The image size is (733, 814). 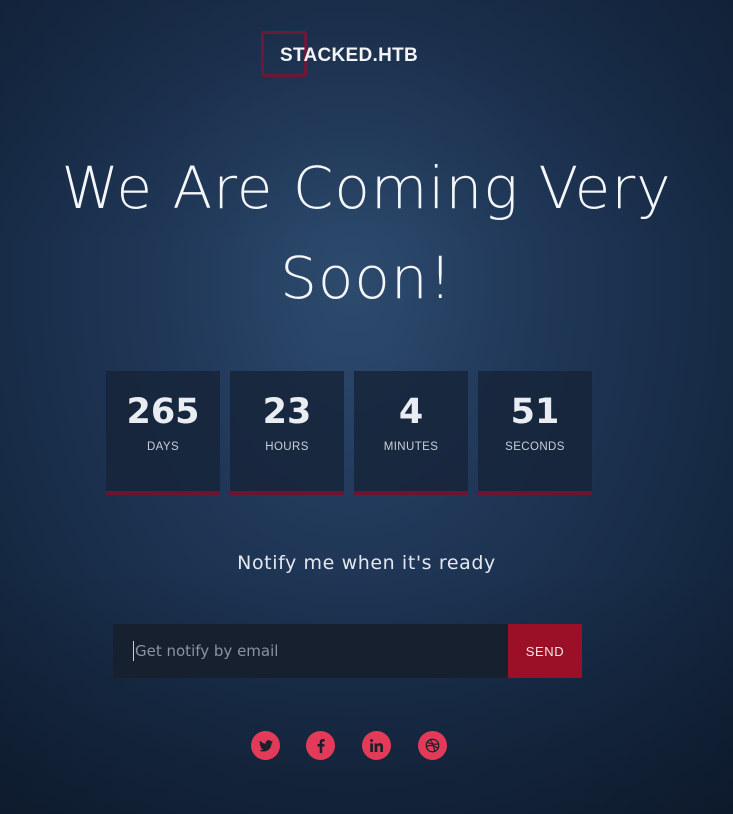 What do you see at coordinates (133, 651) in the screenshot?
I see `text-cursor` at bounding box center [133, 651].